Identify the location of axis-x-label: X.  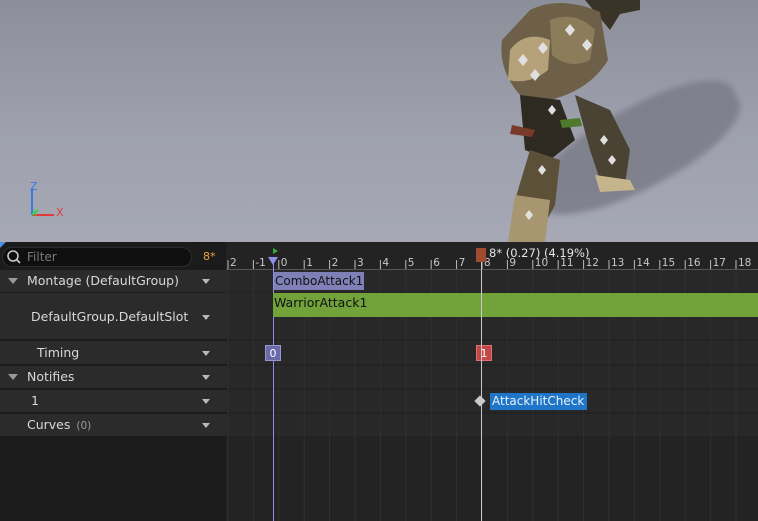
(60, 212).